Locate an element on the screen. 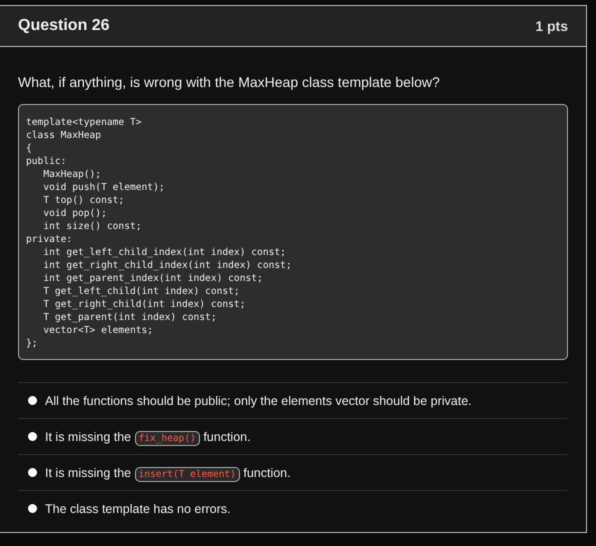 The height and width of the screenshot is (546, 596). answer-text: It is missing the fix_heap() function. is located at coordinates (148, 437).